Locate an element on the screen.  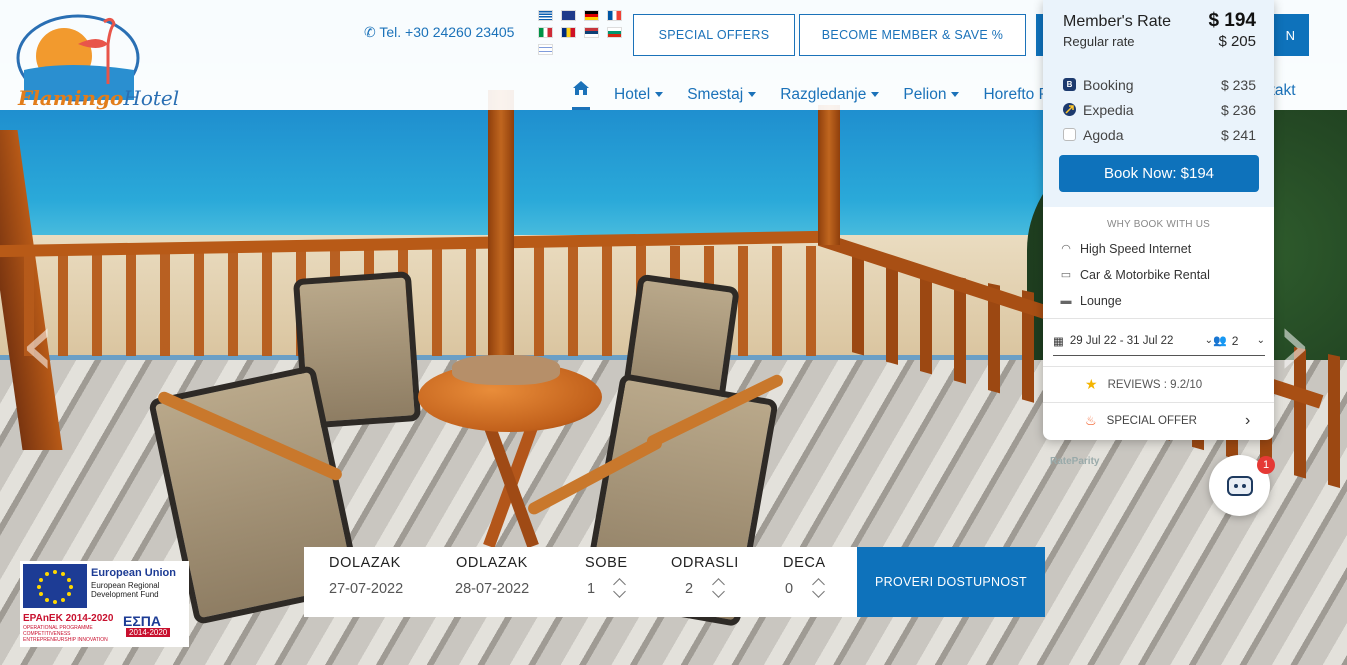
feature-item: ▭ Car & Motorbike Rental is located at coordinates (1158, 275).